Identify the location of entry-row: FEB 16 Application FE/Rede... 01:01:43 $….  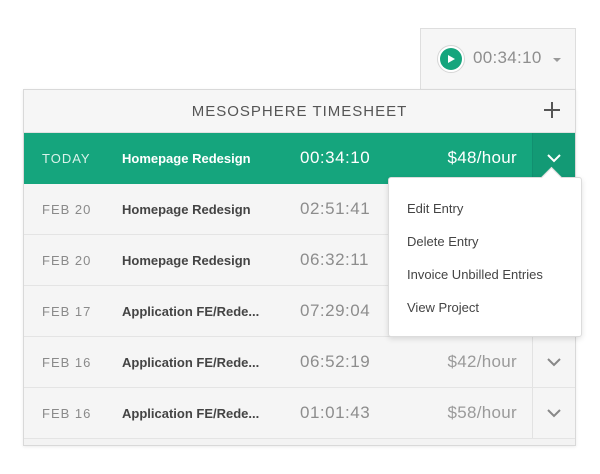
(299, 413).